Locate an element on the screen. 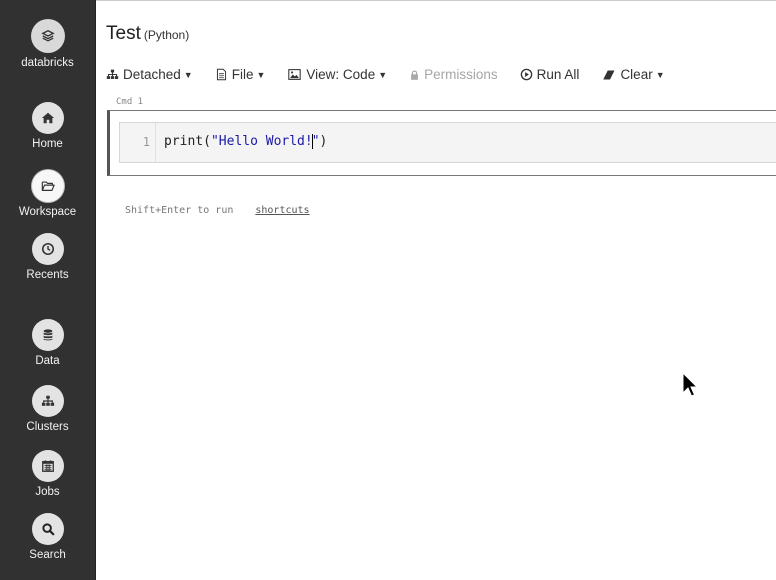 The image size is (776, 580). notebook-cell: 1 print("Hello World!") is located at coordinates (441, 143).